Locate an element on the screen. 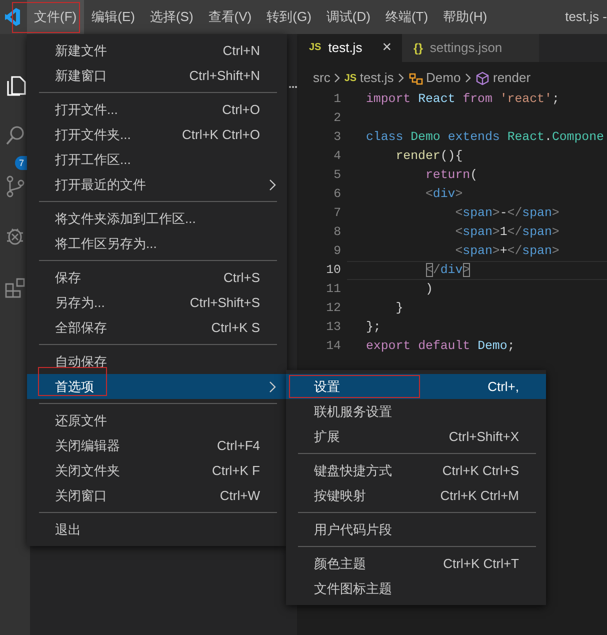 This screenshot has width=607, height=635. code-line: export default Demo; is located at coordinates (440, 346).